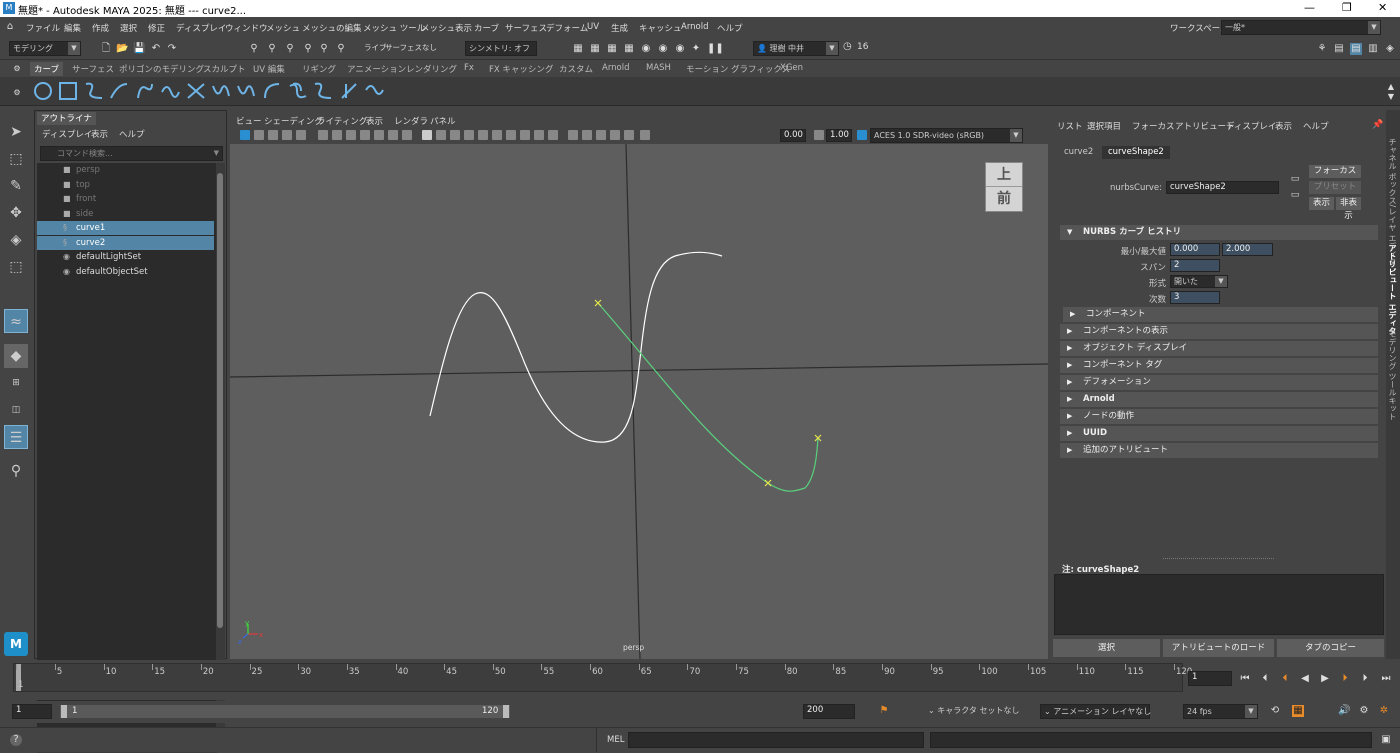  I want to click on toggle-modeling-toolkit-icon: ⚘, so click(1322, 49).